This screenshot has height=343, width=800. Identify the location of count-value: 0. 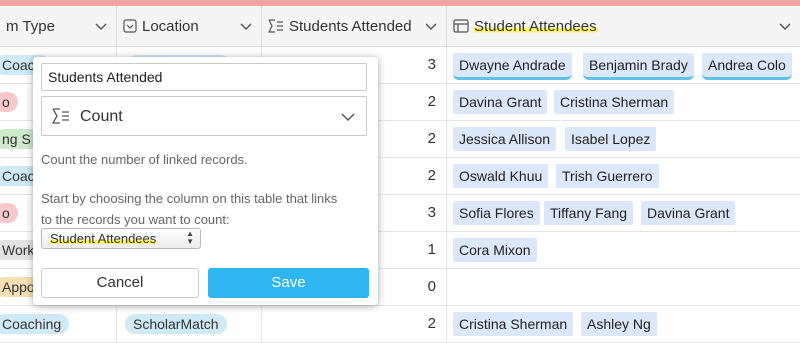
(431, 286).